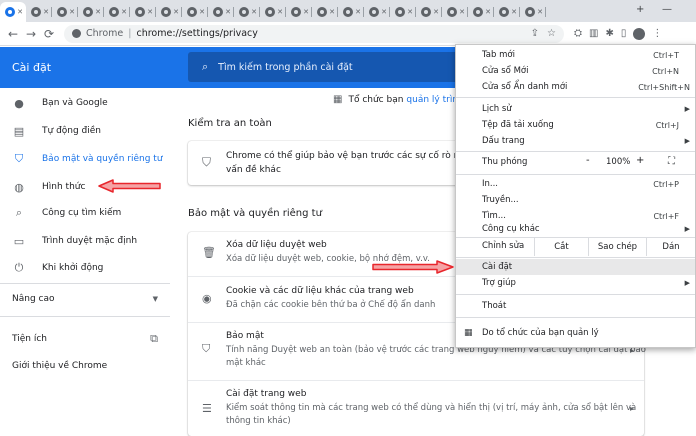 This screenshot has height=436, width=696. Describe the element at coordinates (518, 125) in the screenshot. I see `menu-label: Tệp đã tải xuống` at that location.